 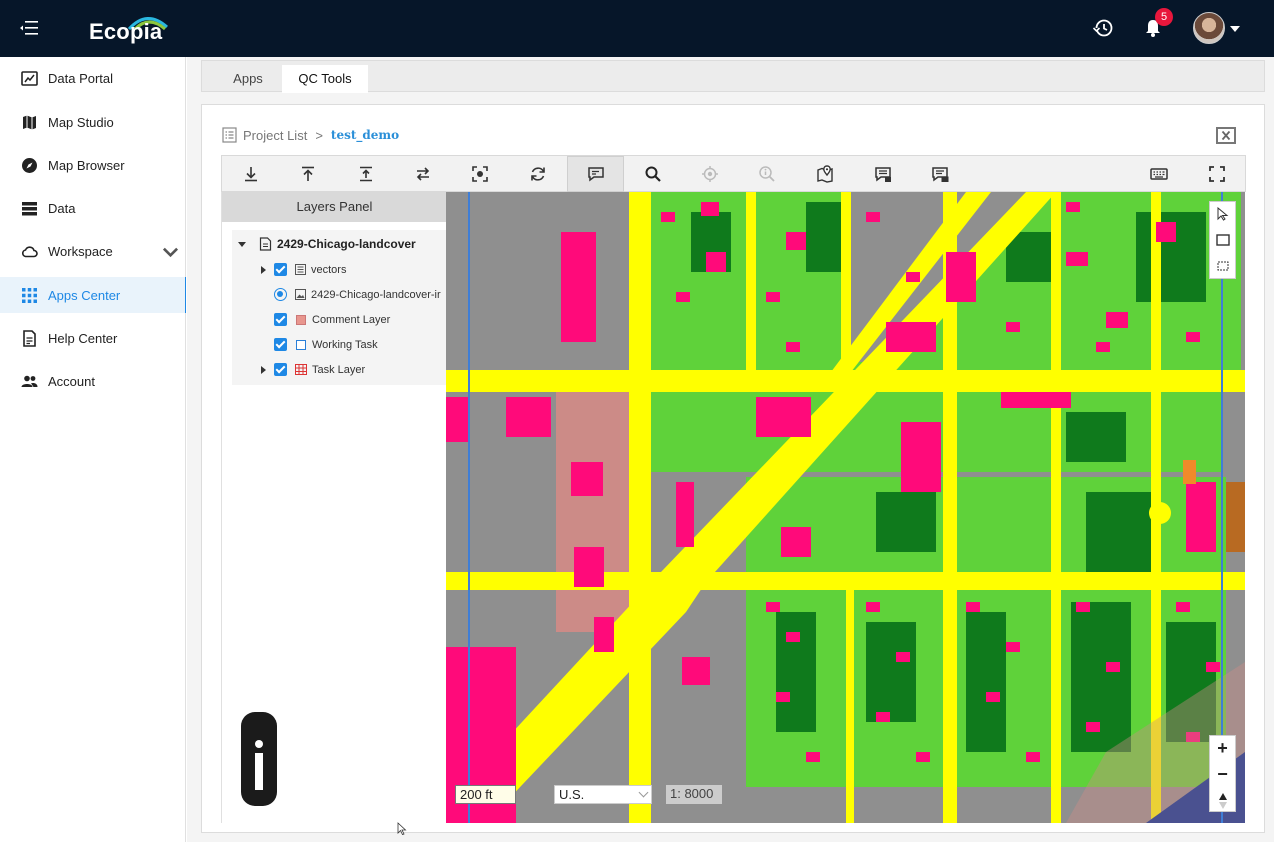 What do you see at coordinates (365, 174) in the screenshot?
I see `merge-up-button` at bounding box center [365, 174].